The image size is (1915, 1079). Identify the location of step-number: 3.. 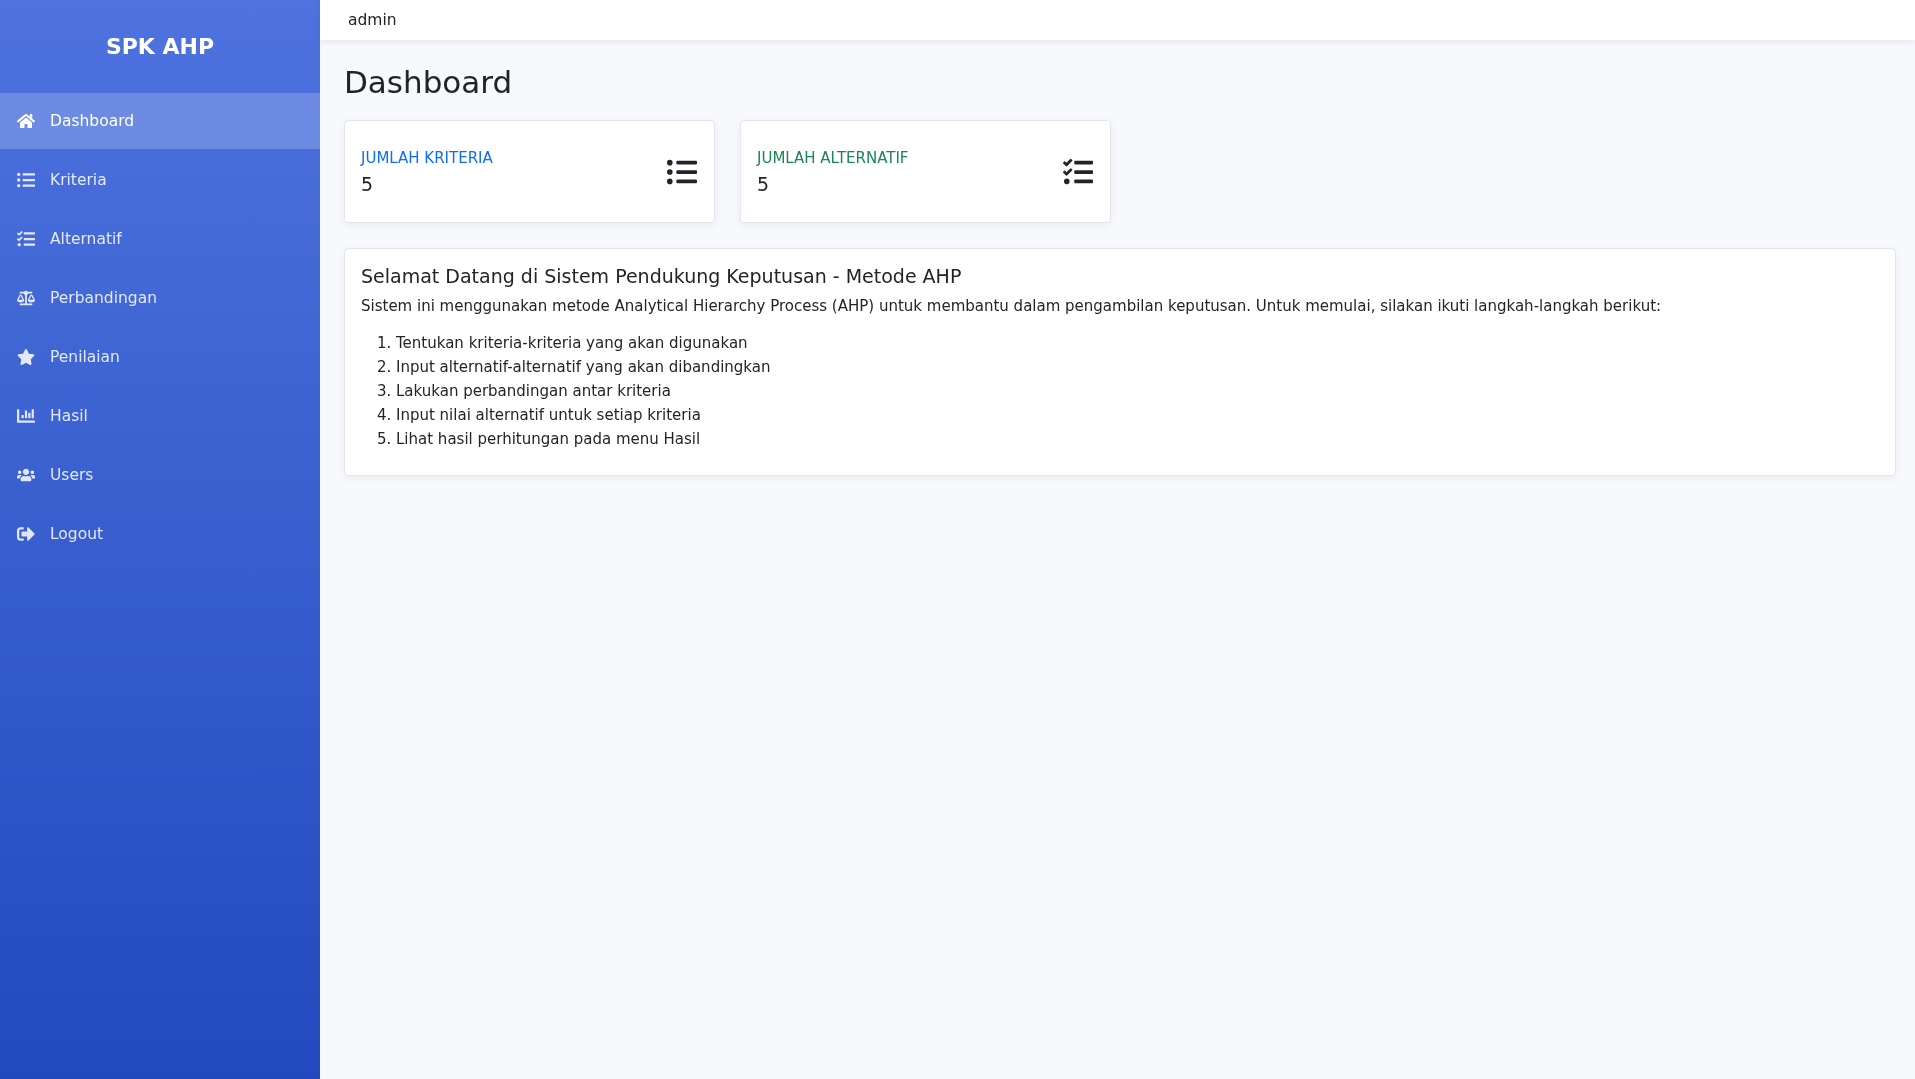
(384, 391).